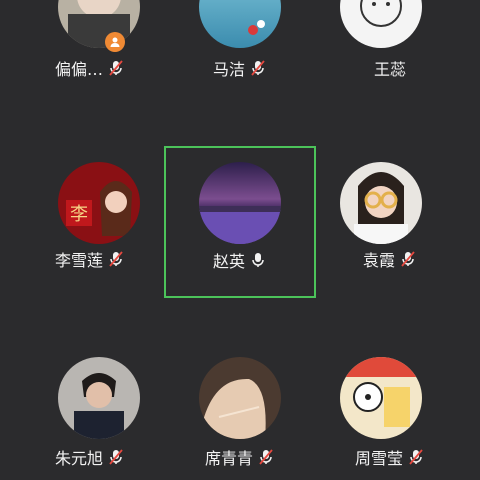 The height and width of the screenshot is (480, 480). I want to click on participant-tile-8: 席青青, so click(240, 412).